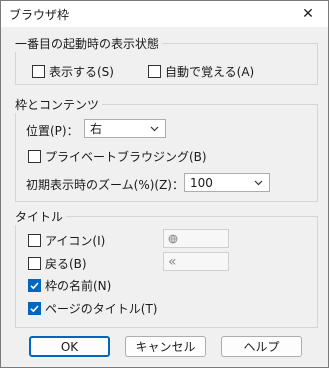 Image resolution: width=329 pixels, height=368 pixels. Describe the element at coordinates (57, 104) in the screenshot. I see `frame-group-title: 枠とコンテンツ` at that location.